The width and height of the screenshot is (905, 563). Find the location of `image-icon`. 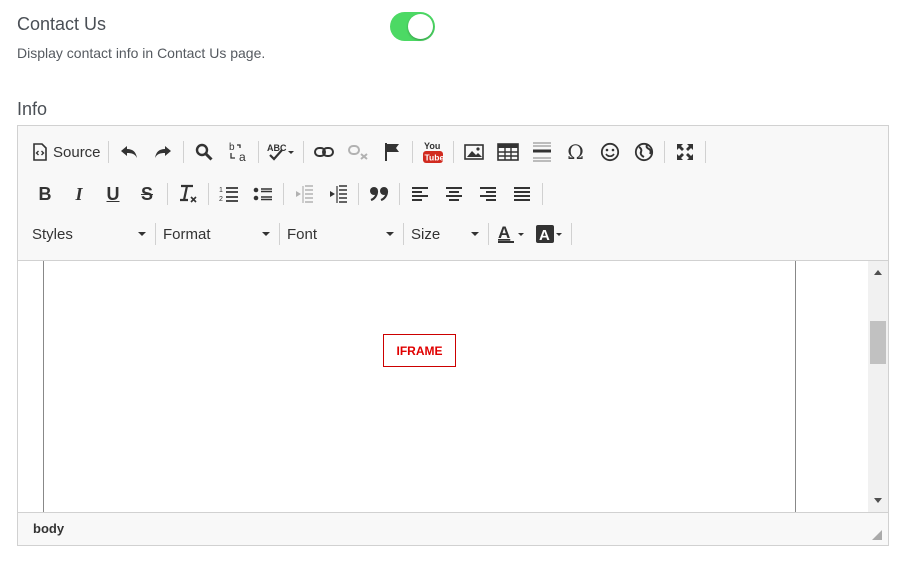

image-icon is located at coordinates (473, 152).